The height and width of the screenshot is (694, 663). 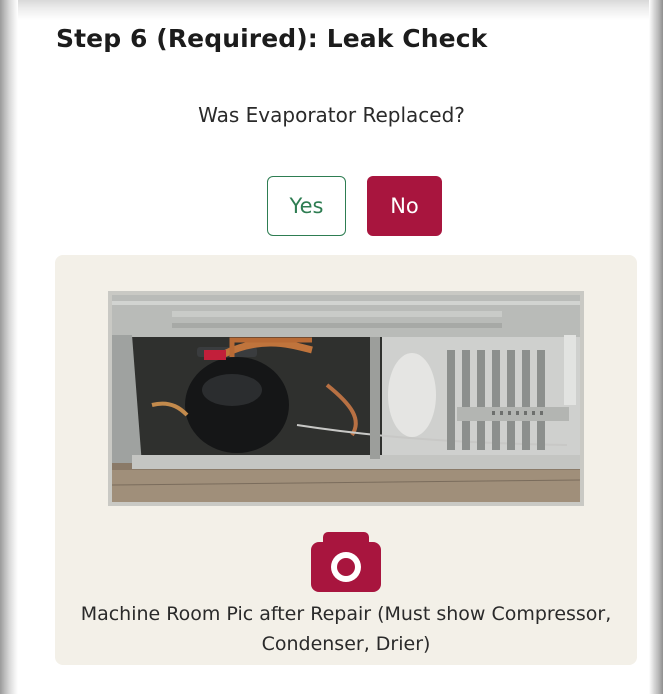 I want to click on yes-no-toggle: Yes No, so click(x=354, y=206).